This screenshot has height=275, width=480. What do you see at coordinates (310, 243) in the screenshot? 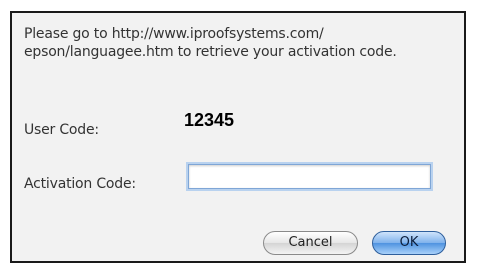
I see `cancel-button: Cancel` at bounding box center [310, 243].